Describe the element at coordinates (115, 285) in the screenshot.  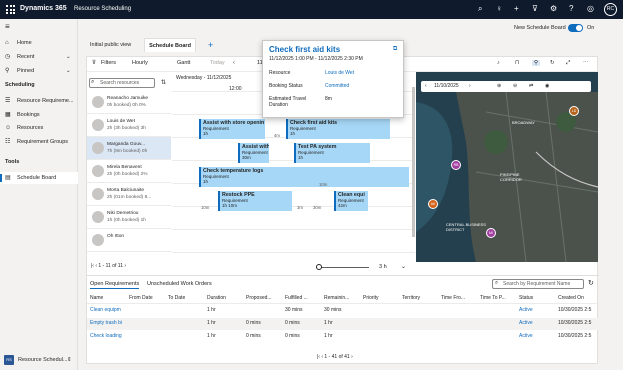
I see `tab-open-requirements: Open Requirements` at that location.